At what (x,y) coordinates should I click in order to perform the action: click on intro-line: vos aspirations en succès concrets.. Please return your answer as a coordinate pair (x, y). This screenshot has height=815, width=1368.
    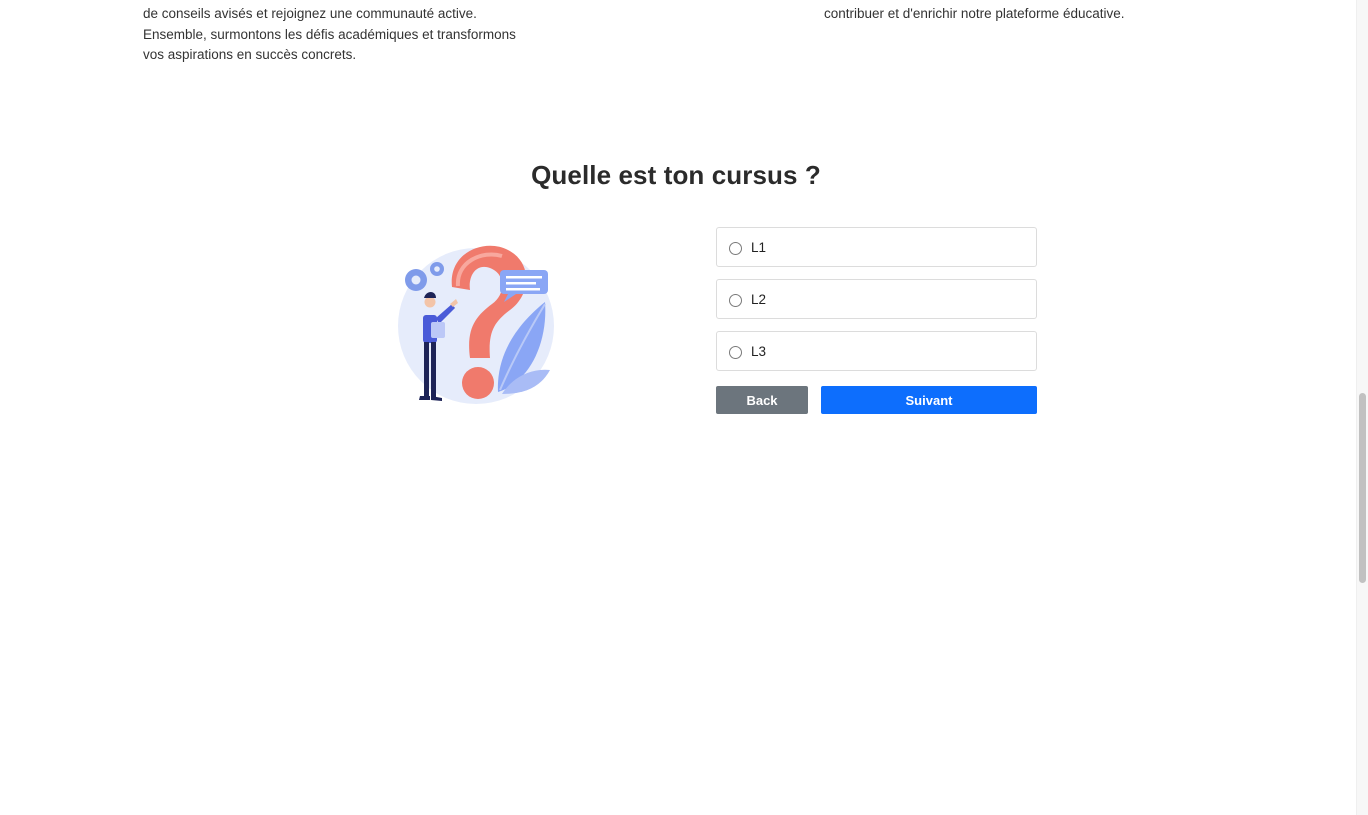
    Looking at the image, I should click on (250, 54).